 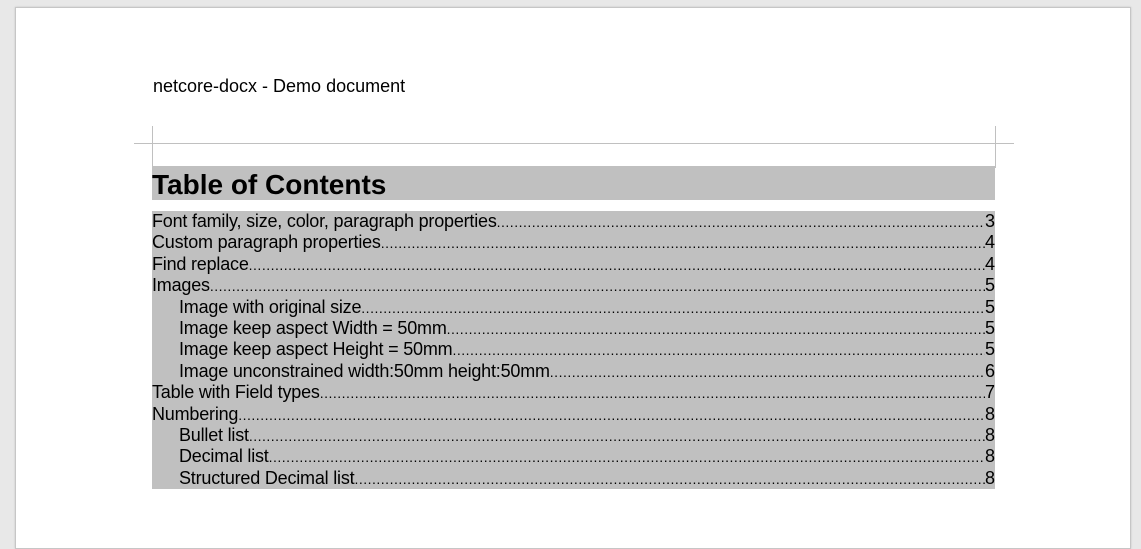 What do you see at coordinates (270, 306) in the screenshot?
I see `toc-entry-label: Image with original size` at bounding box center [270, 306].